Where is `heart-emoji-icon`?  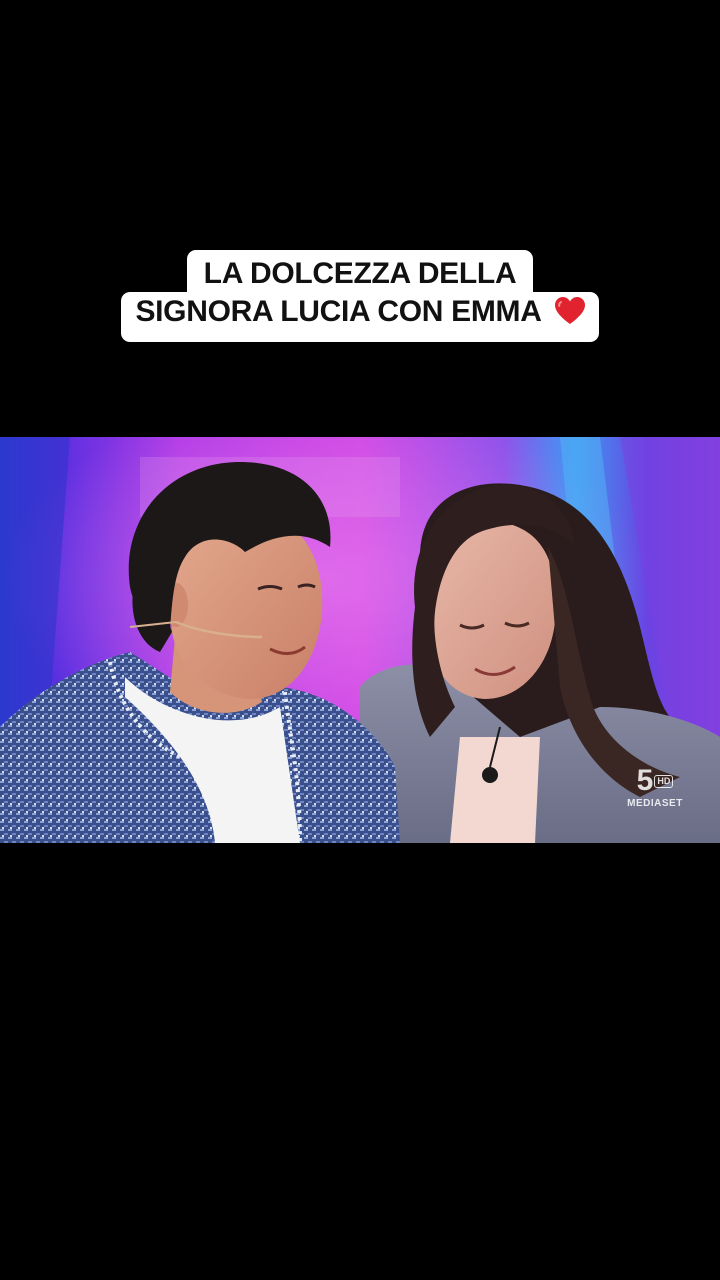 heart-emoji-icon is located at coordinates (569, 316).